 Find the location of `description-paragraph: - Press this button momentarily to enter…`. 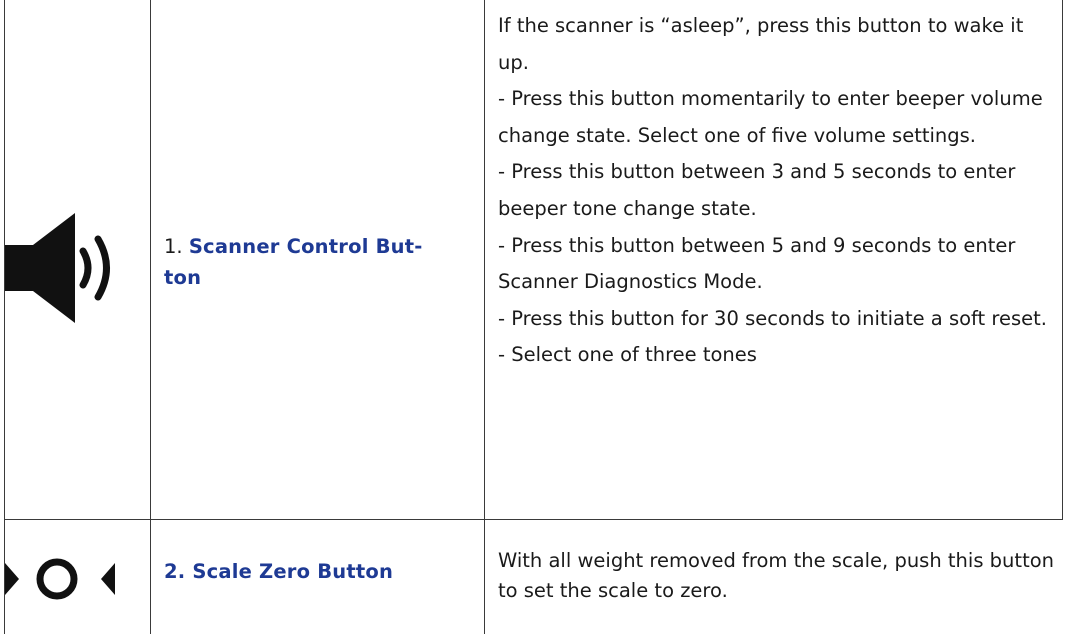

description-paragraph: - Press this button momentarily to enter… is located at coordinates (770, 117).